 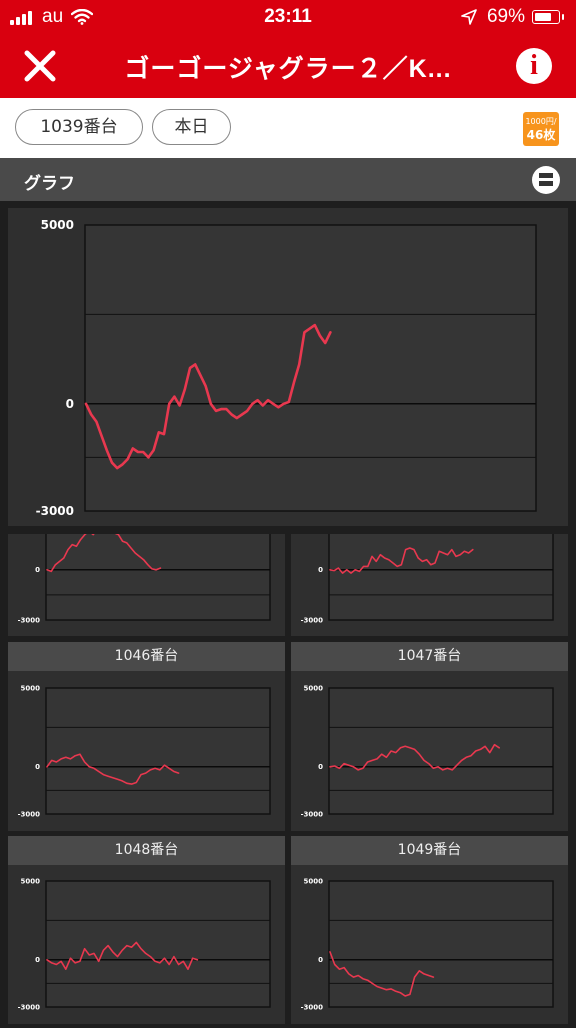 I want to click on graph-panel-1048: 5000 0 -3000, so click(x=146, y=944).